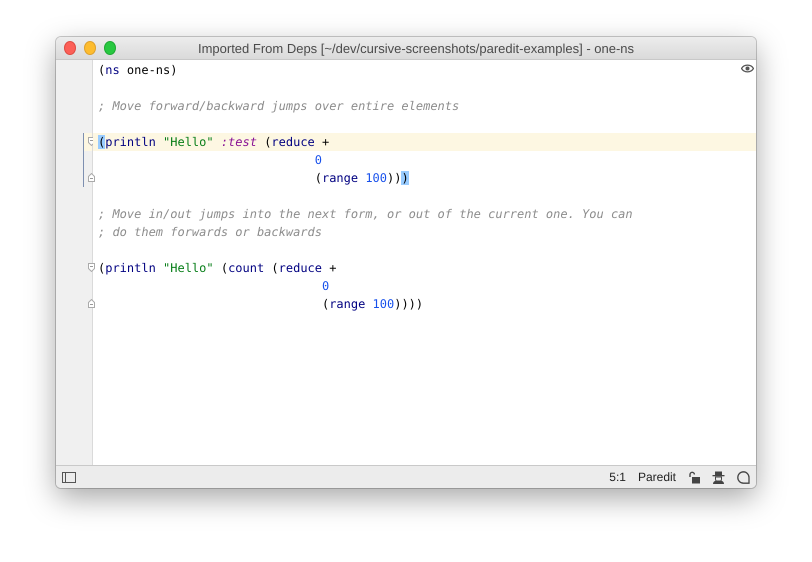 This screenshot has width=812, height=562. What do you see at coordinates (90, 48) in the screenshot?
I see `minimize-button` at bounding box center [90, 48].